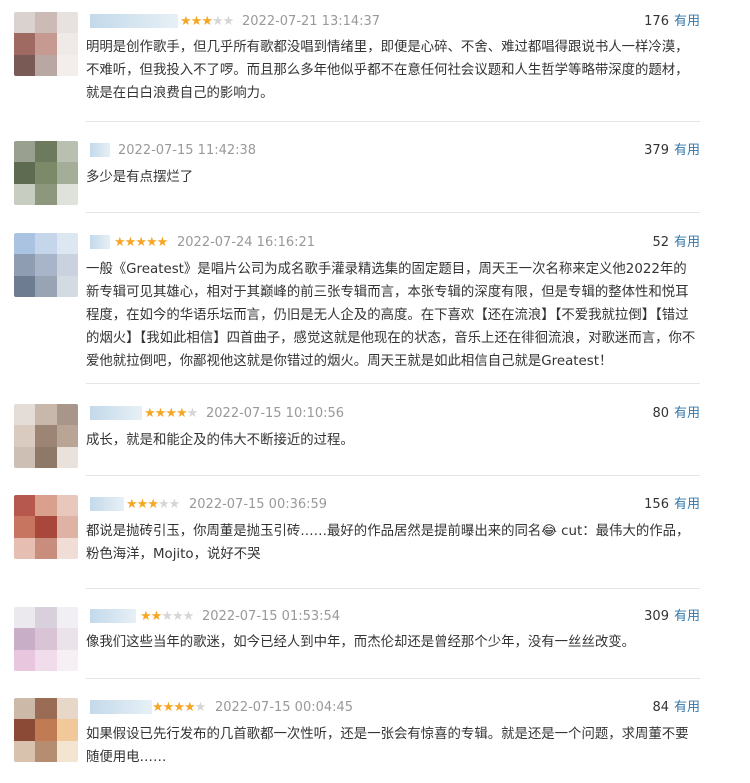 Image resolution: width=750 pixels, height=783 pixels. Describe the element at coordinates (672, 505) in the screenshot. I see `vote-count: 156 有用` at that location.